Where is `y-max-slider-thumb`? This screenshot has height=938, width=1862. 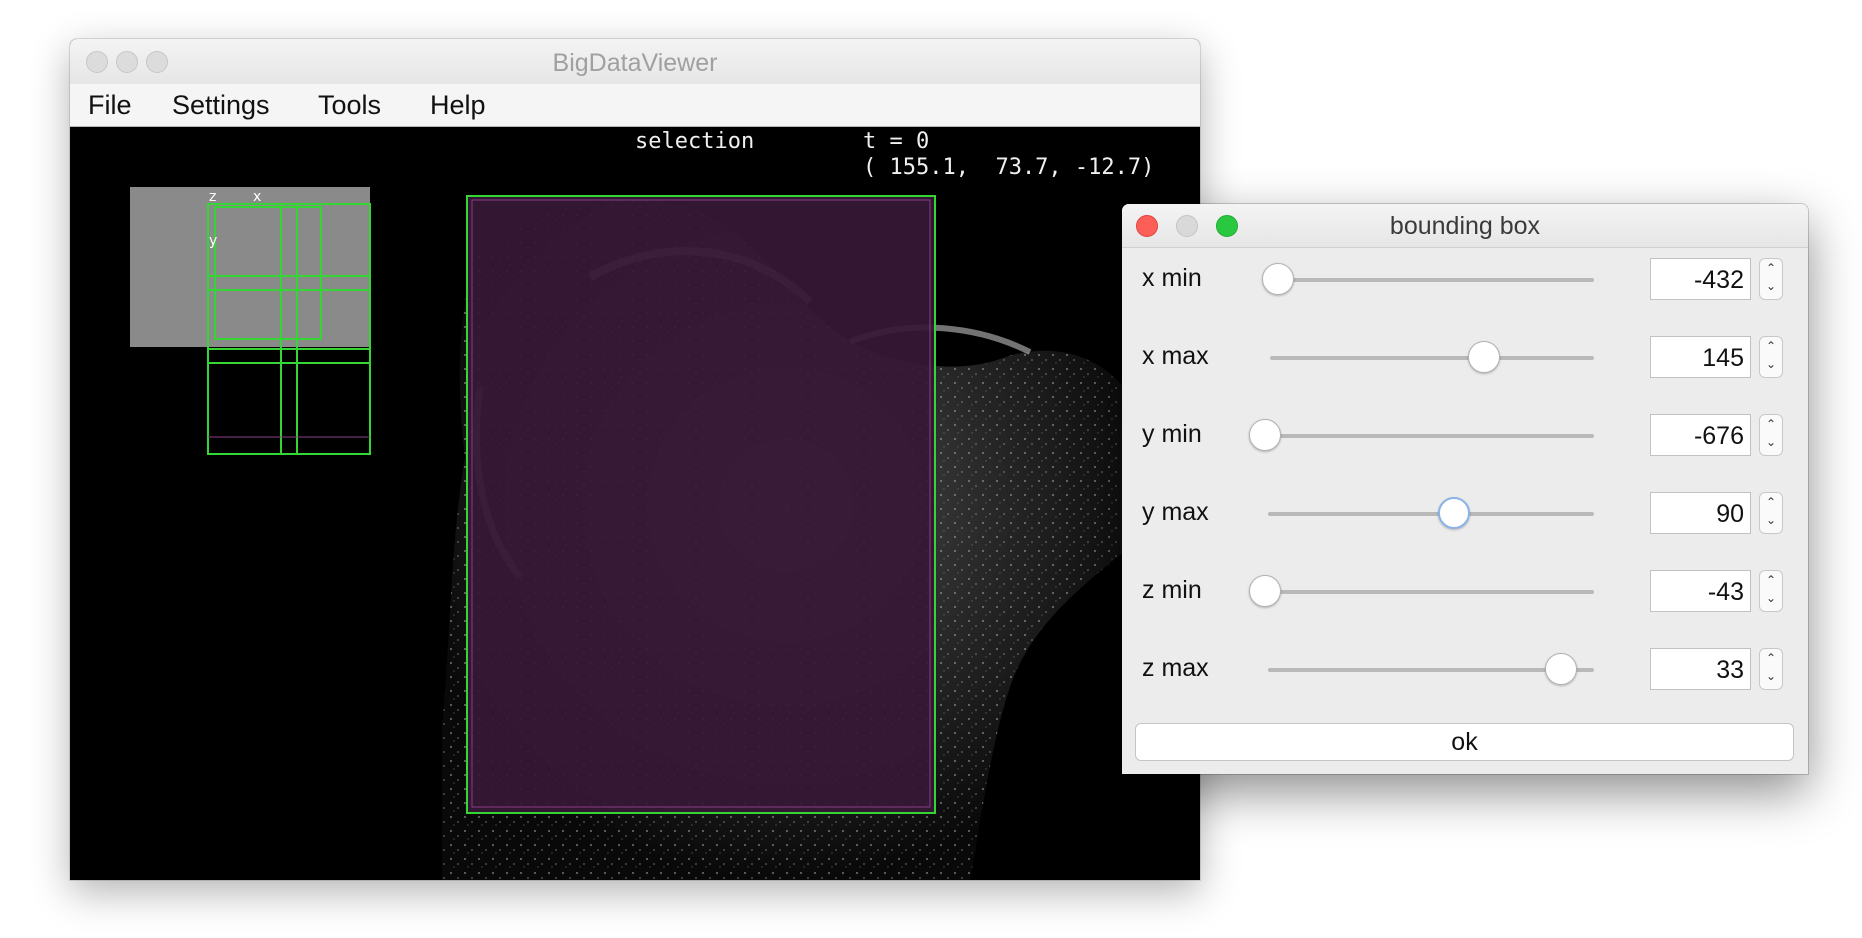
y-max-slider-thumb is located at coordinates (1454, 513).